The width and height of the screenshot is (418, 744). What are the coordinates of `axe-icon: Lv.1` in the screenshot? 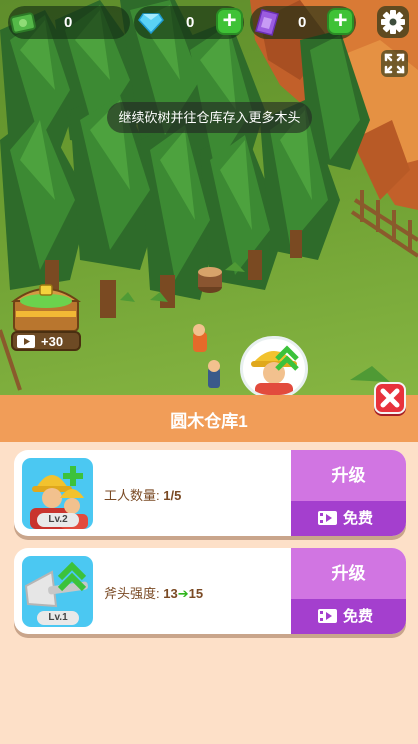 It's located at (57, 591).